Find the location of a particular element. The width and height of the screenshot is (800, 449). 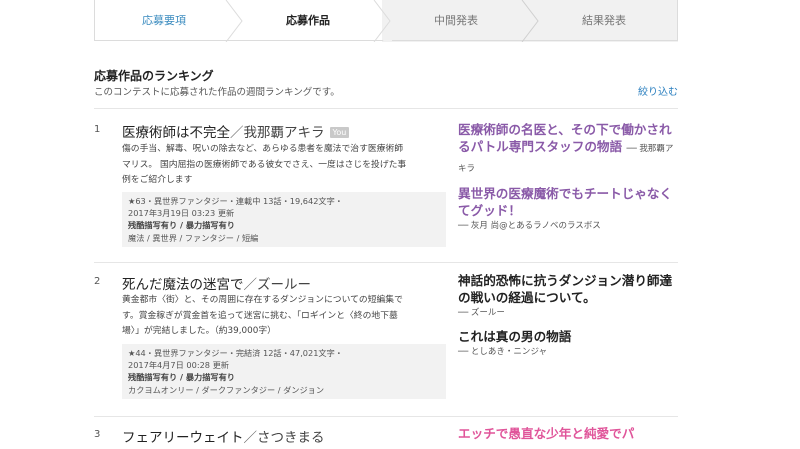

review-list: エッチで愚直な少年と純愛でパ is located at coordinates (568, 437).